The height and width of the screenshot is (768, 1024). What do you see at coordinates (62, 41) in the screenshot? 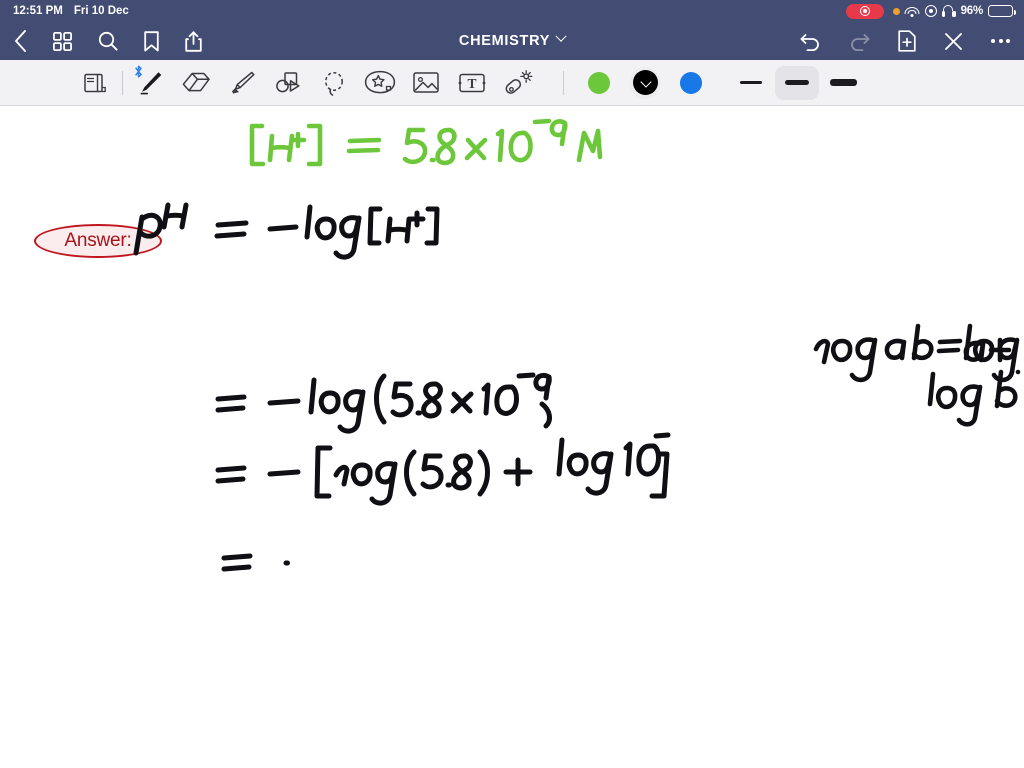
I see `grid-icon` at bounding box center [62, 41].